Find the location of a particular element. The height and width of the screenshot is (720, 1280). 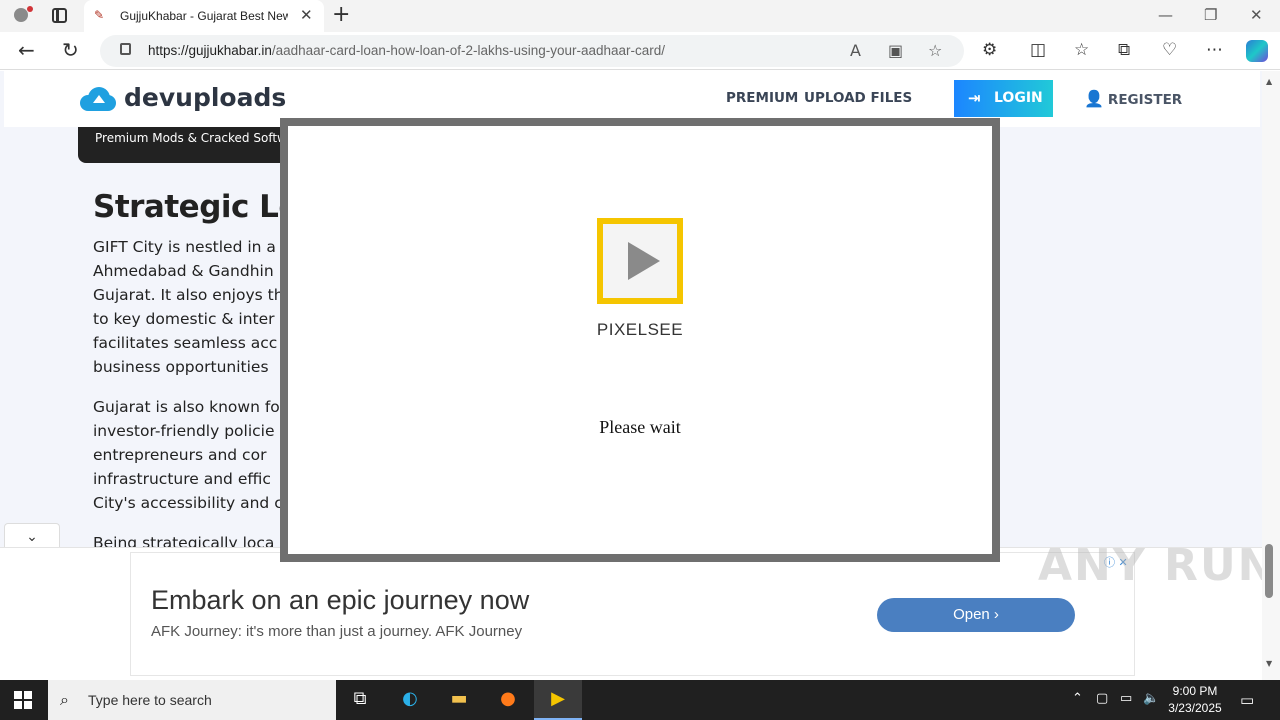

tab-actions-icon is located at coordinates (59, 15).